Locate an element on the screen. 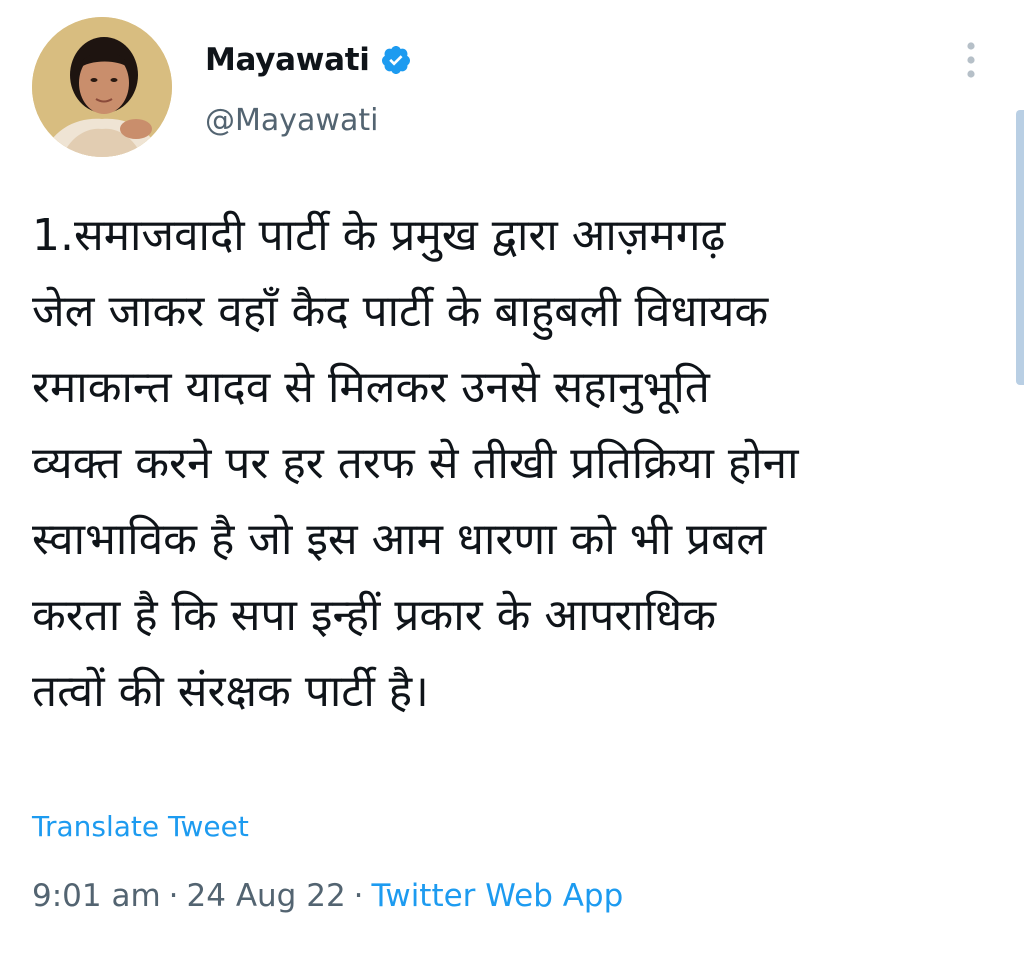 This screenshot has height=953, width=1024. display-name: Mayawati is located at coordinates (287, 60).